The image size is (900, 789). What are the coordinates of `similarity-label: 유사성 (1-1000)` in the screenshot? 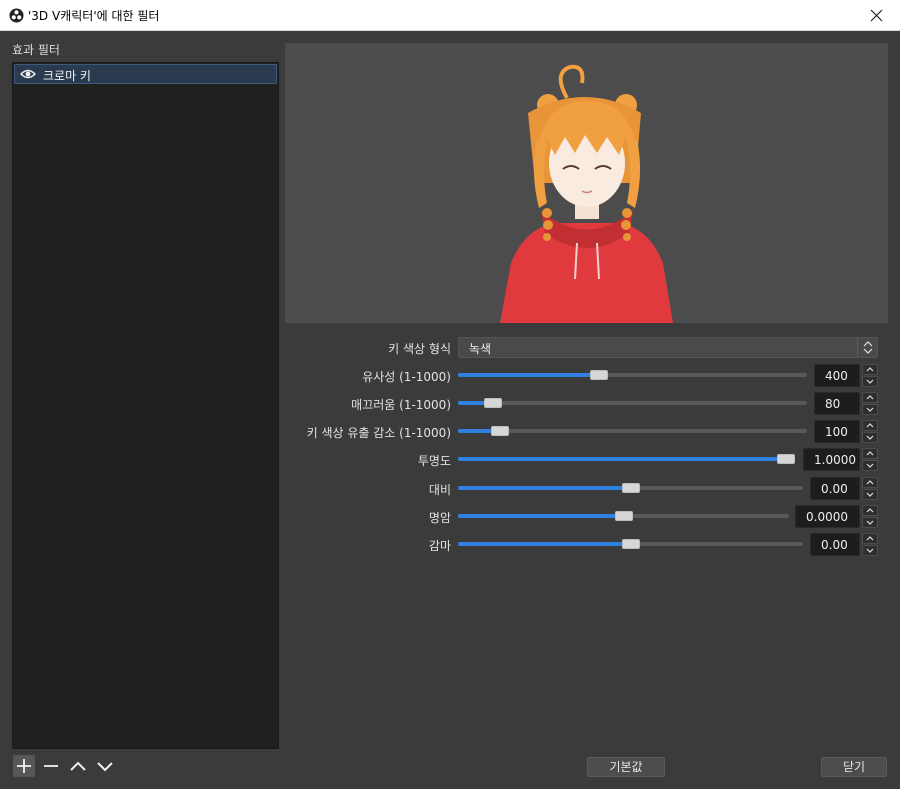 It's located at (406, 377).